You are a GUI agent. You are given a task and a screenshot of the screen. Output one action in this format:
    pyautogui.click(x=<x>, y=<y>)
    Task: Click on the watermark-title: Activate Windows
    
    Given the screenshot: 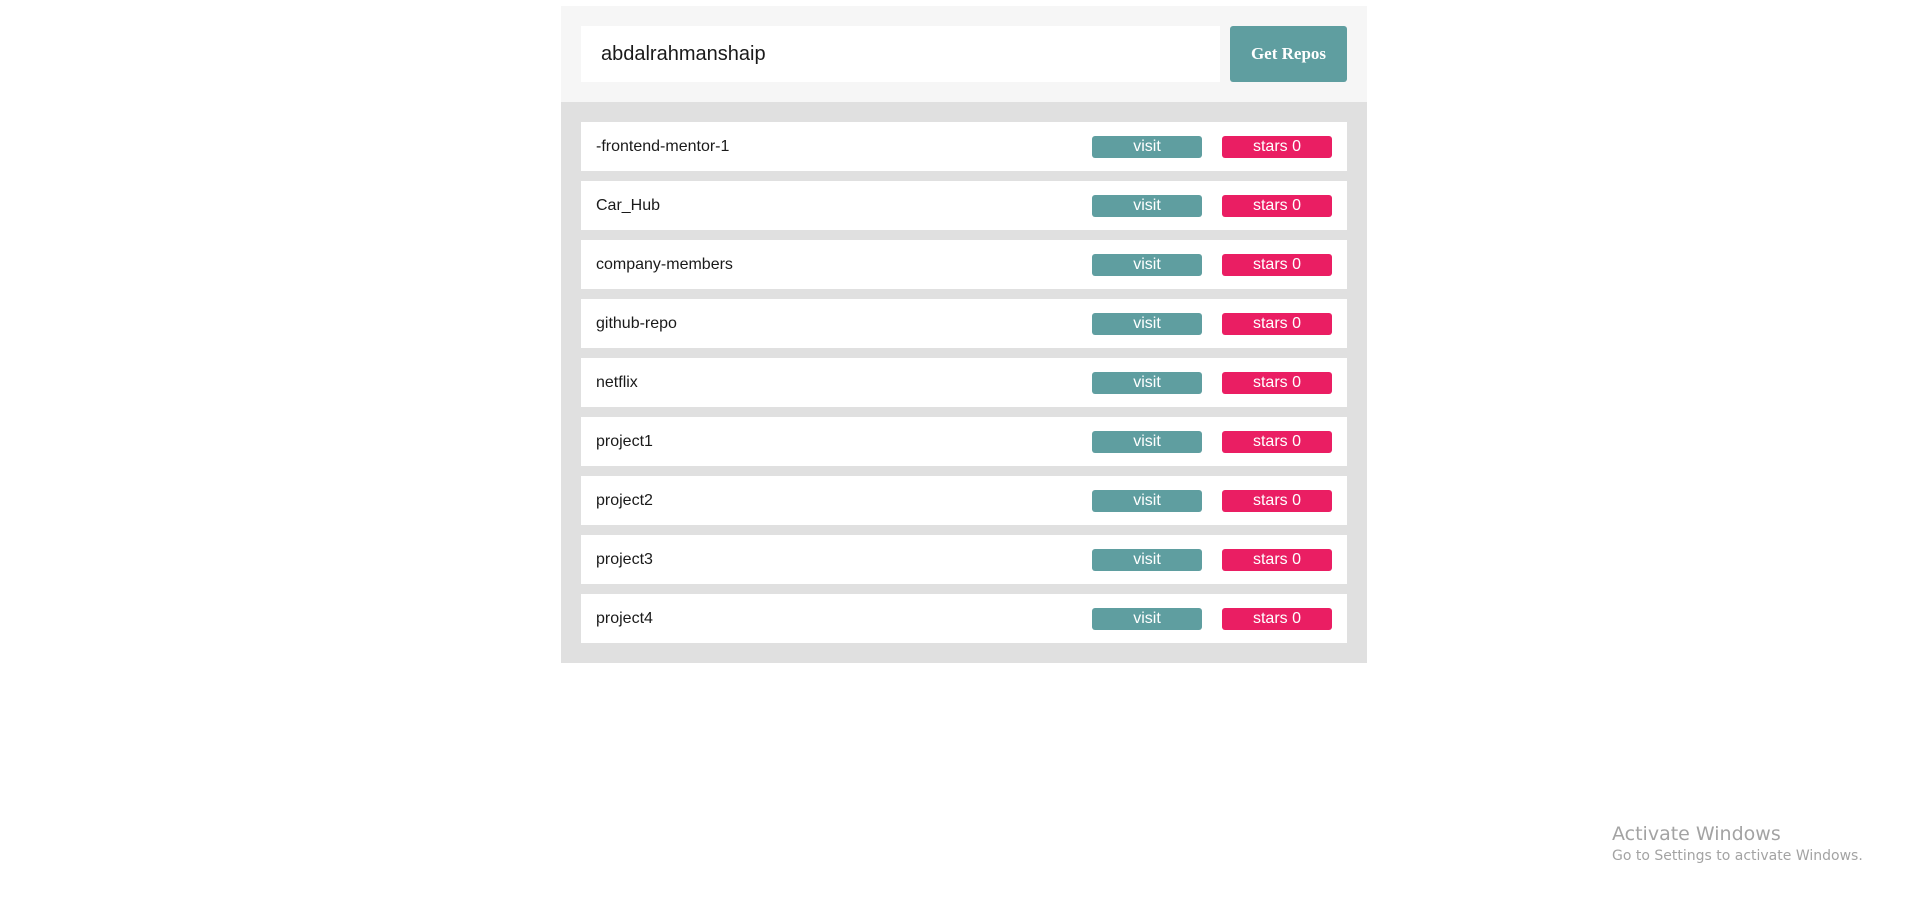 What is the action you would take?
    pyautogui.click(x=1696, y=834)
    